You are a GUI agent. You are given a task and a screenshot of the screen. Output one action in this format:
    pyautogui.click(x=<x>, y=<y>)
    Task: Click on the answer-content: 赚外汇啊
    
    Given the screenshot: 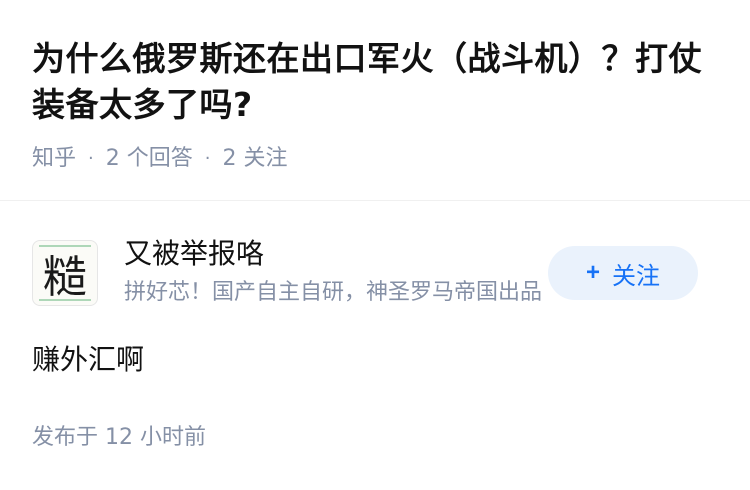 What is the action you would take?
    pyautogui.click(x=88, y=359)
    